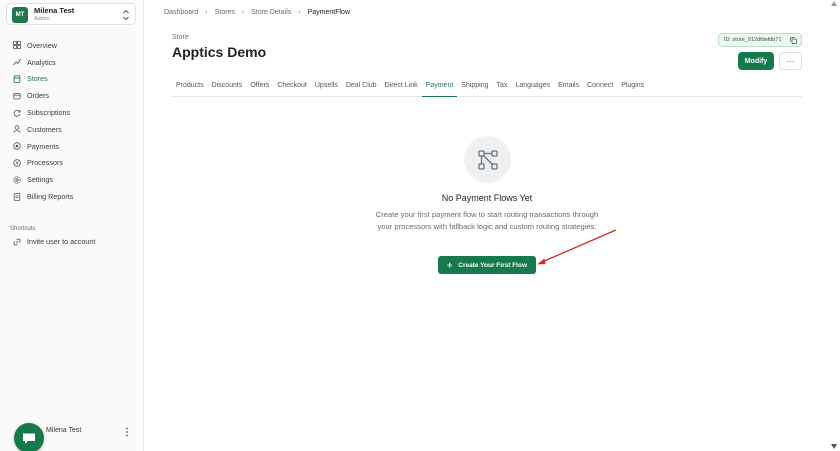 Image resolution: width=840 pixels, height=451 pixels. Describe the element at coordinates (17, 79) in the screenshot. I see `store-icon` at that location.